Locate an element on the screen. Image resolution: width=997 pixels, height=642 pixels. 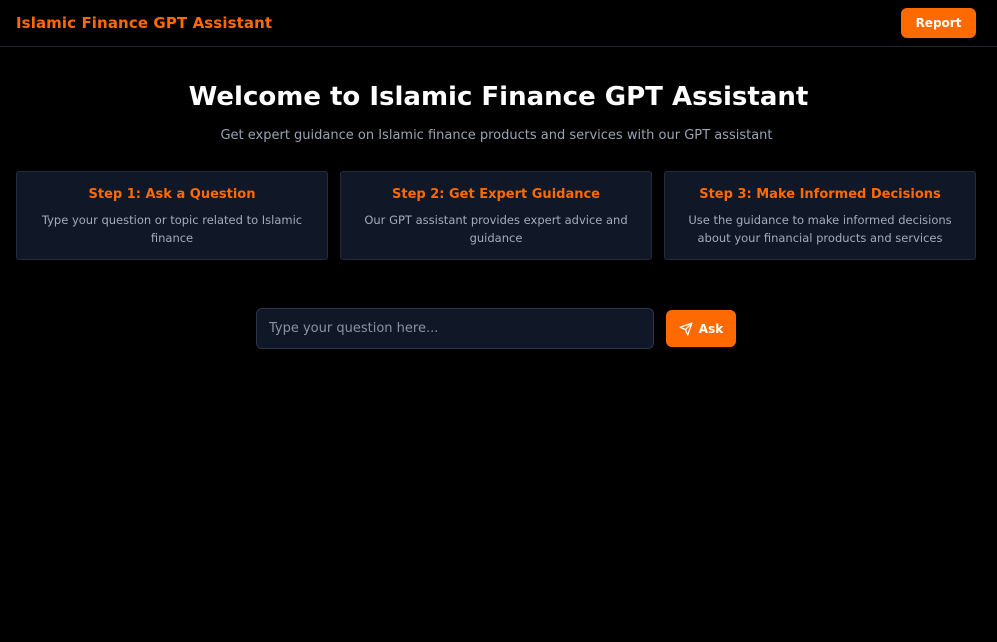
send-icon is located at coordinates (686, 329).